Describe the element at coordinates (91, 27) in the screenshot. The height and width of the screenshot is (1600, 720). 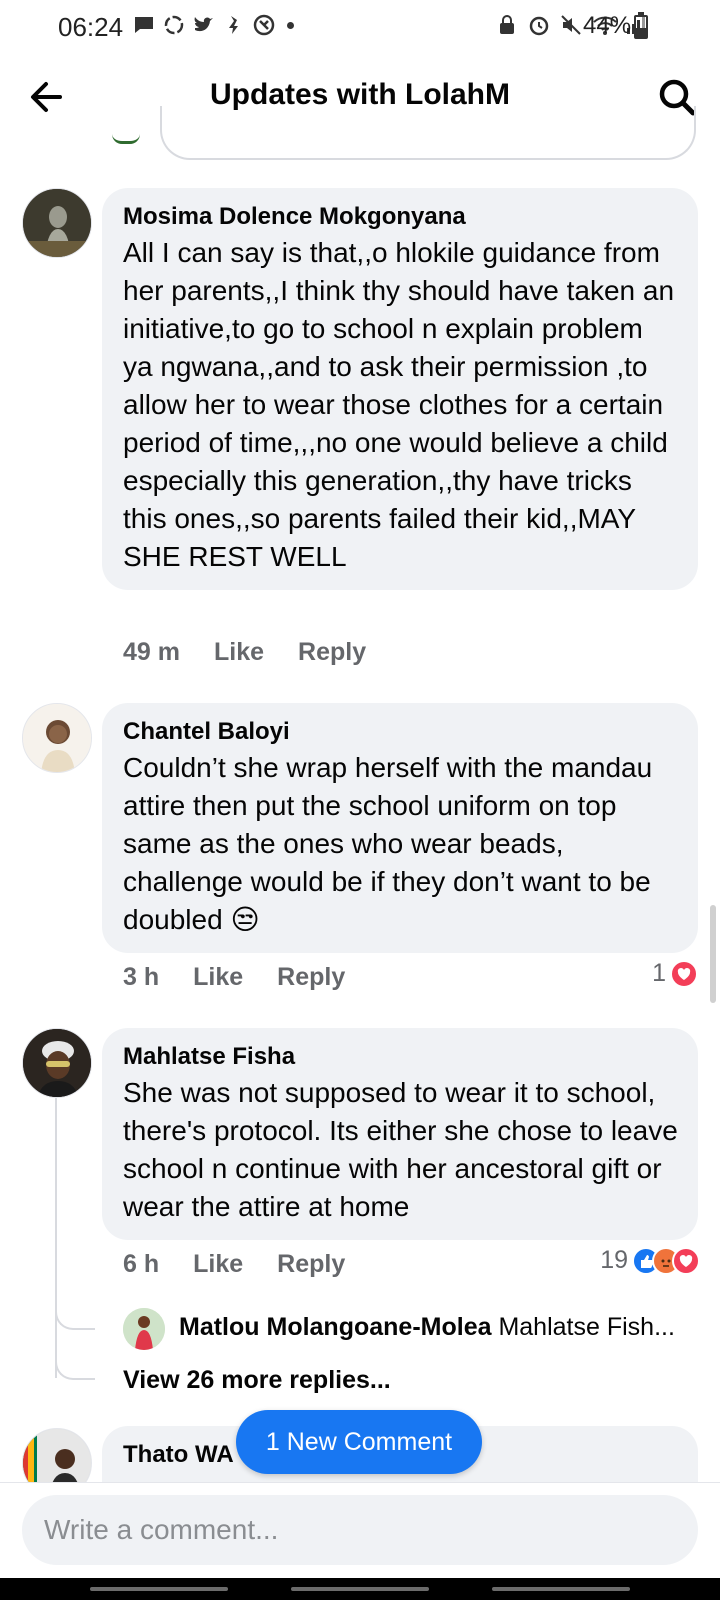
I see `status-time: 06:24` at that location.